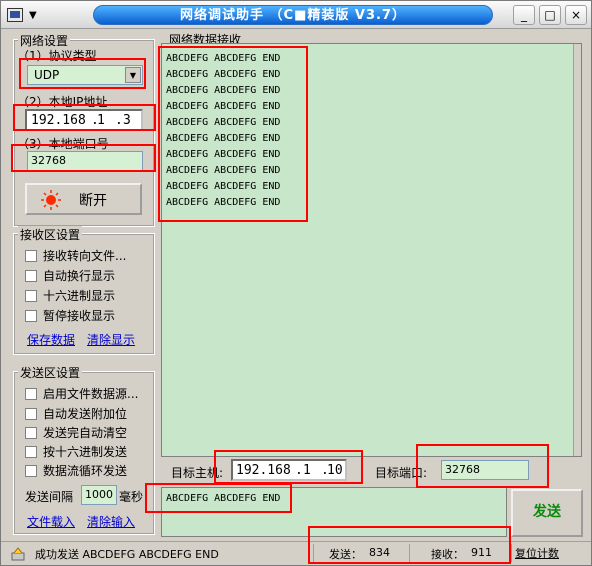 The height and width of the screenshot is (566, 592). Describe the element at coordinates (76, 413) in the screenshot. I see `send-option-append: 自动发送附加位` at that location.